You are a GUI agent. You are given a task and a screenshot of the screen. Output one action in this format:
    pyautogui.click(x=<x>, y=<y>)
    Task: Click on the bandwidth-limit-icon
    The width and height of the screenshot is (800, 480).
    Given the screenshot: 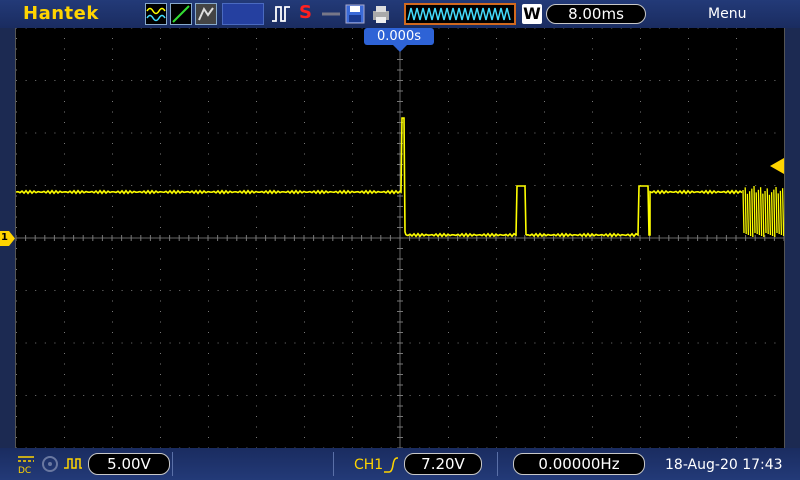 What is the action you would take?
    pyautogui.click(x=50, y=464)
    